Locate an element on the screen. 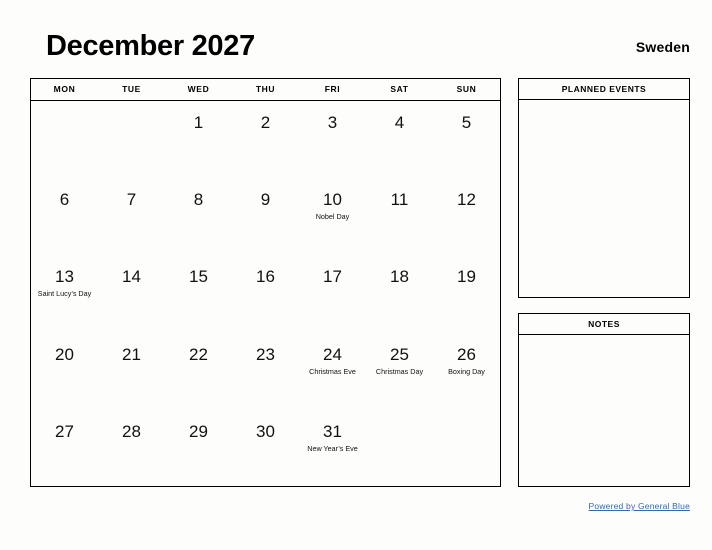 The image size is (712, 550). day-number: 26 is located at coordinates (466, 354).